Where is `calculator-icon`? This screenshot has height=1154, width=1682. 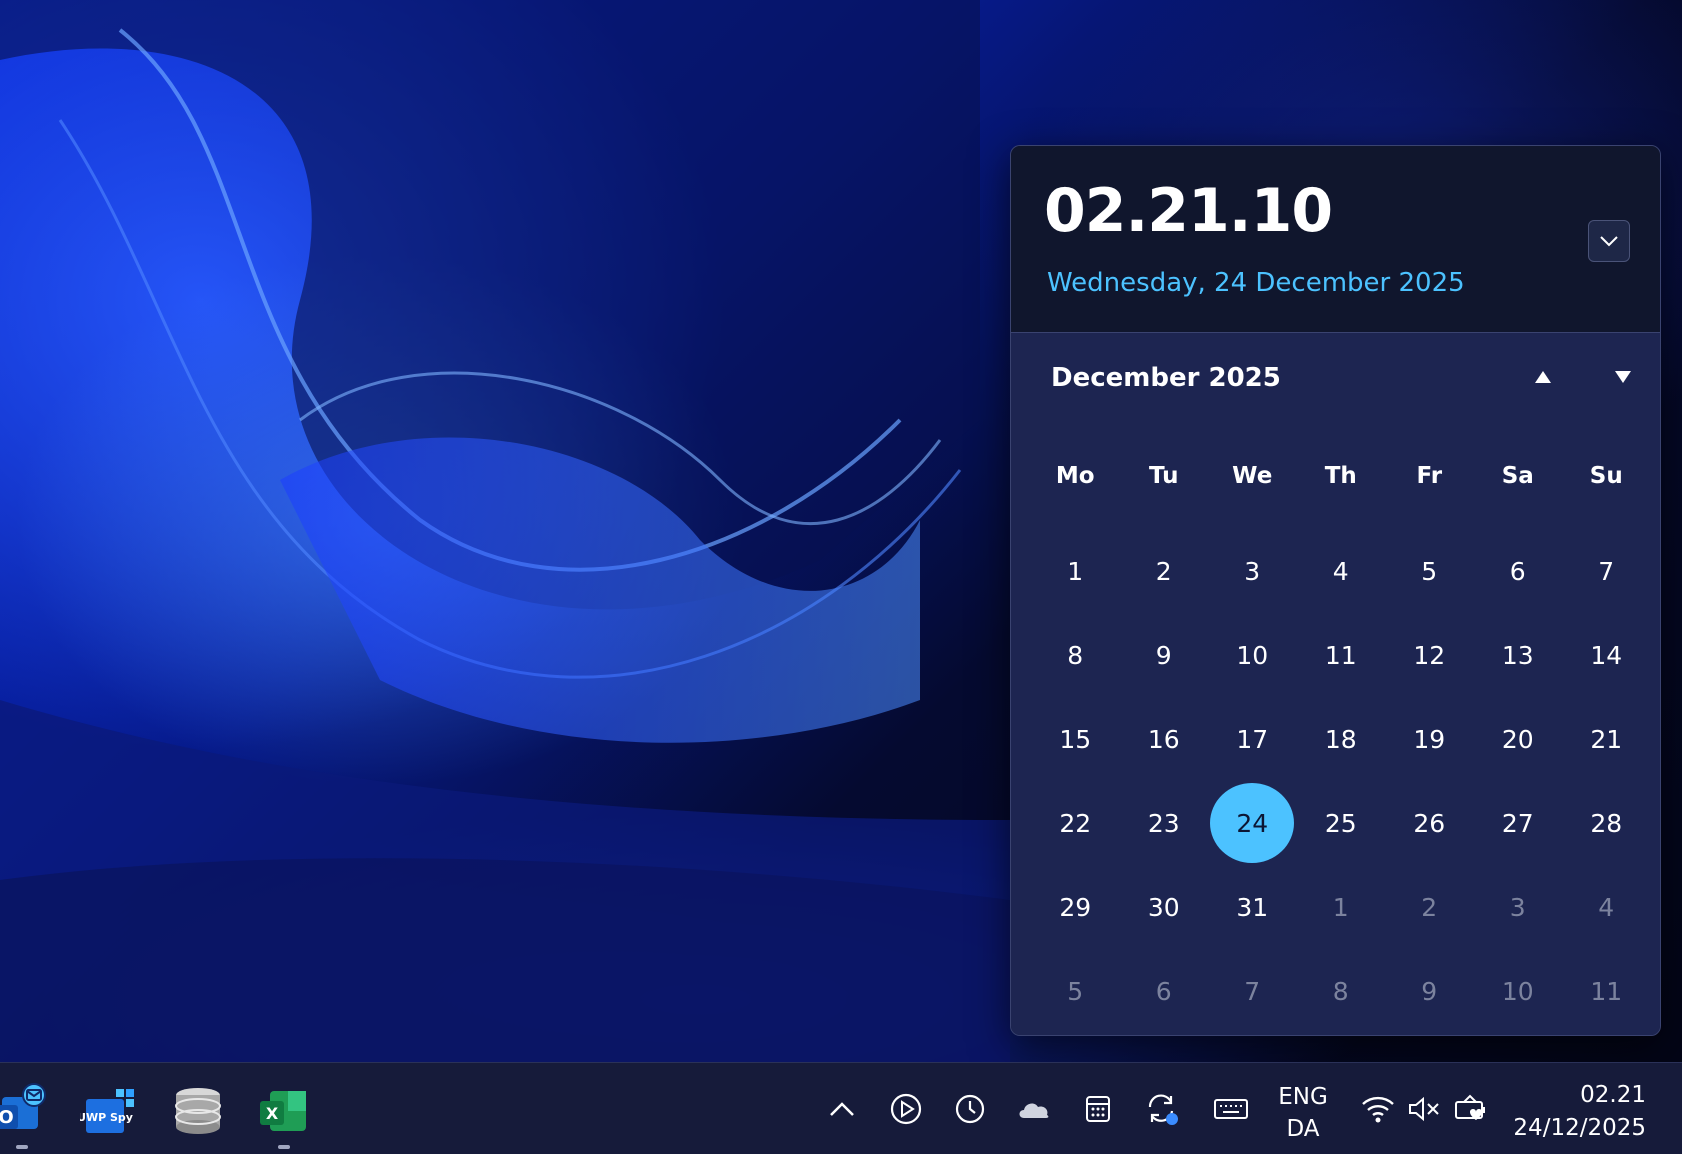 calculator-icon is located at coordinates (1098, 1109).